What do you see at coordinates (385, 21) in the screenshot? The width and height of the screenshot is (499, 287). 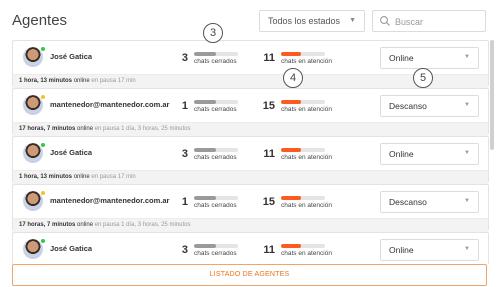 I see `search-icon` at bounding box center [385, 21].